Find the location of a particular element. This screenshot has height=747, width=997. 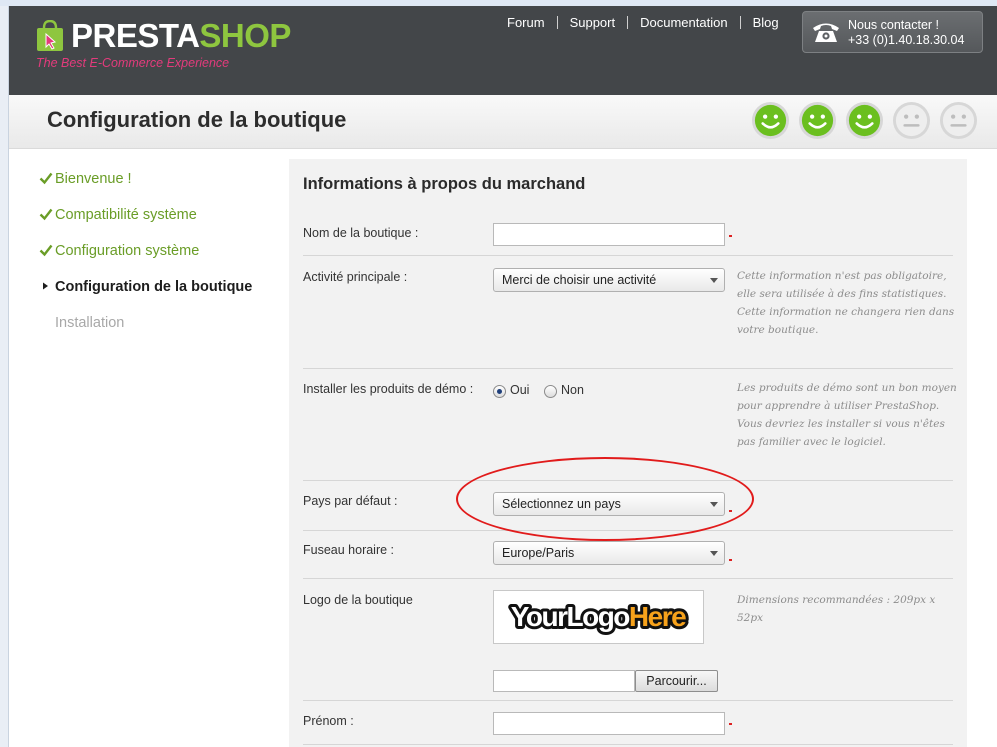

step-label: Installation is located at coordinates (90, 323).